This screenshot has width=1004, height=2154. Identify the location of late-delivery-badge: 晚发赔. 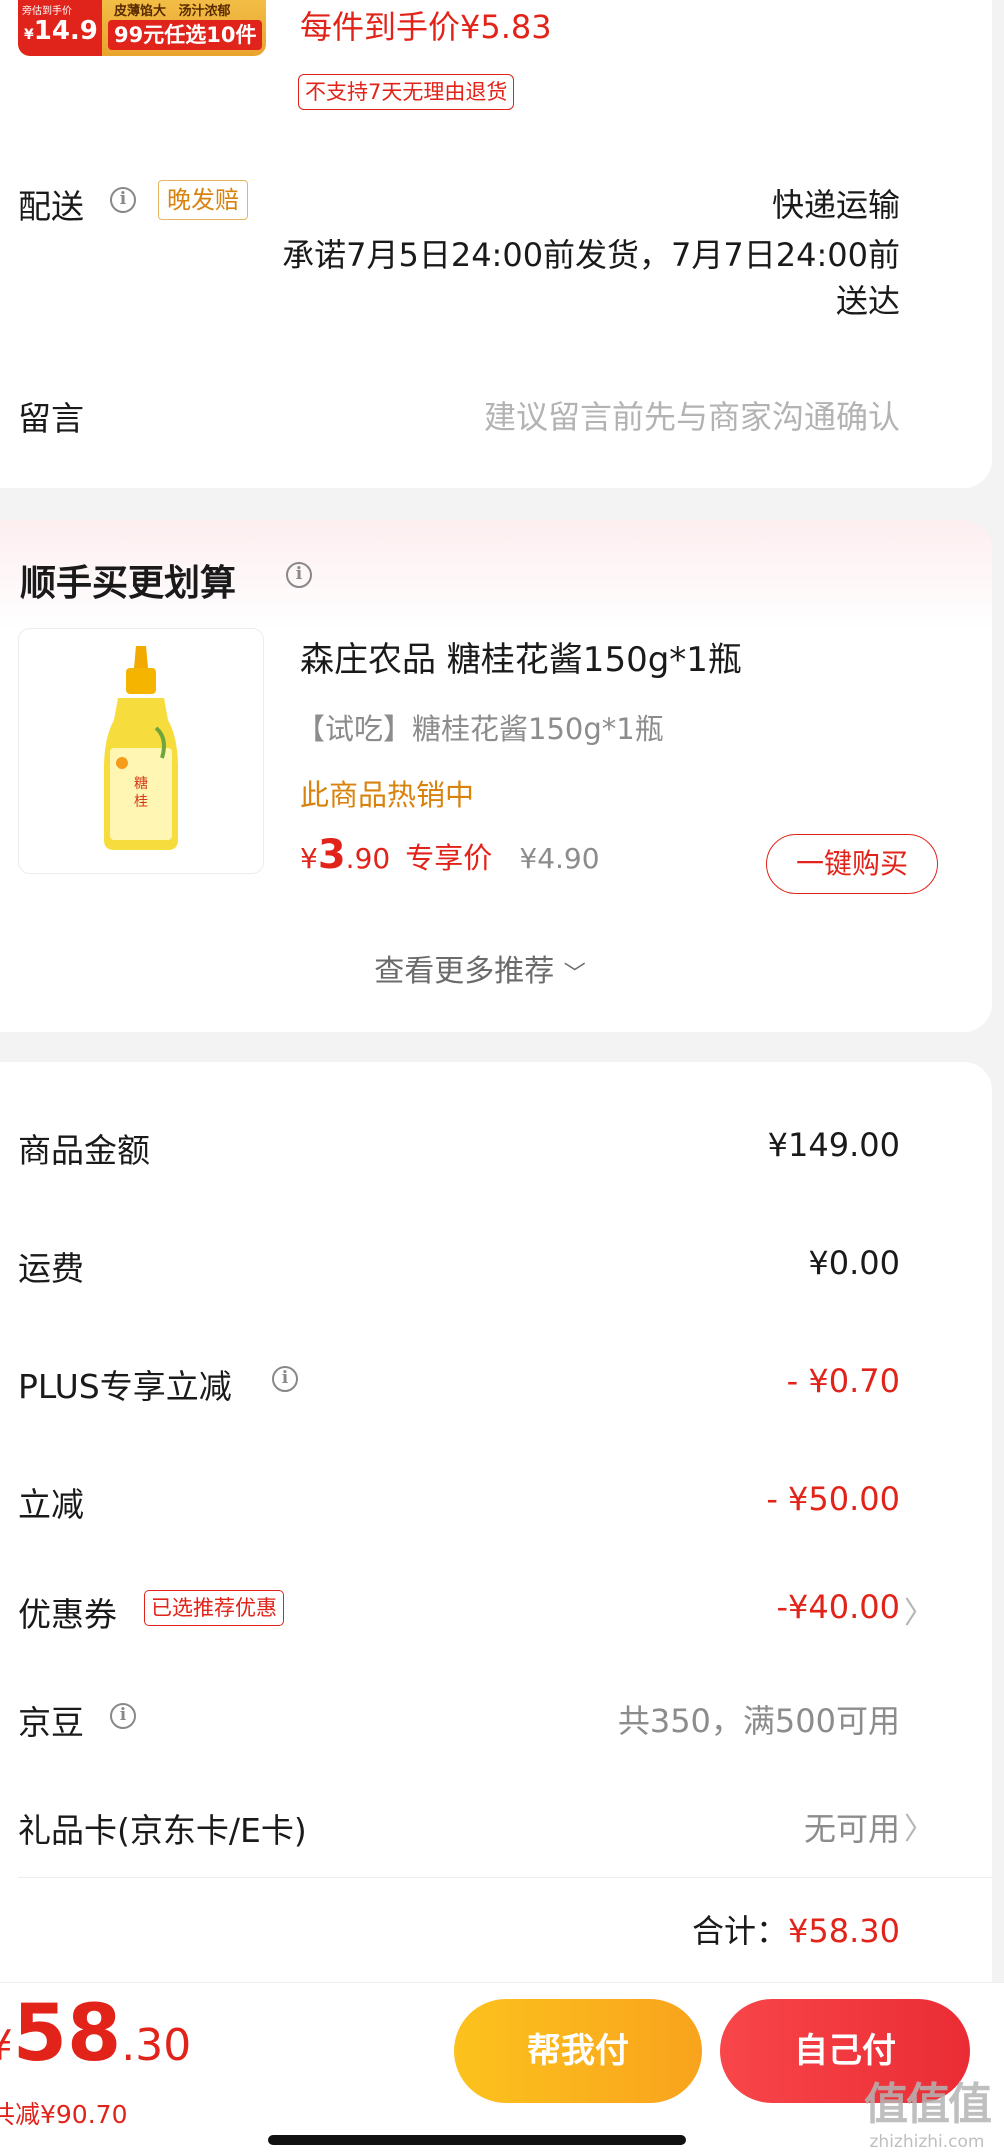
(203, 200).